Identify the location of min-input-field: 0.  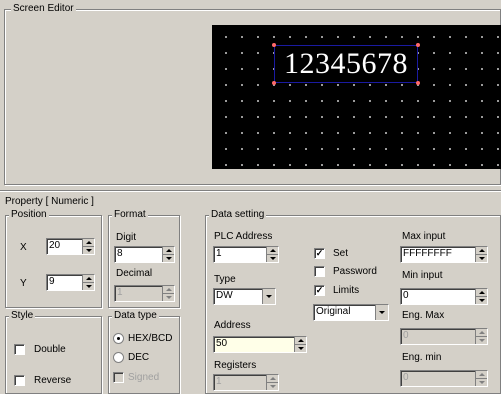
(444, 296).